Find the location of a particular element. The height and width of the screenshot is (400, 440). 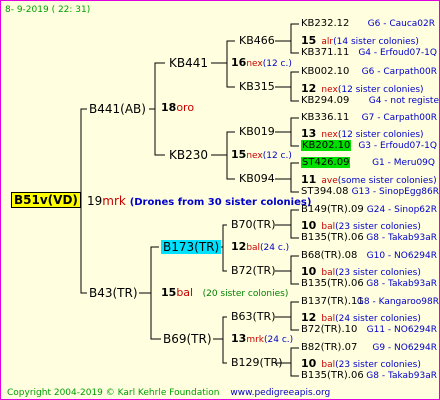

sd-name: KB230 is located at coordinates (189, 155).